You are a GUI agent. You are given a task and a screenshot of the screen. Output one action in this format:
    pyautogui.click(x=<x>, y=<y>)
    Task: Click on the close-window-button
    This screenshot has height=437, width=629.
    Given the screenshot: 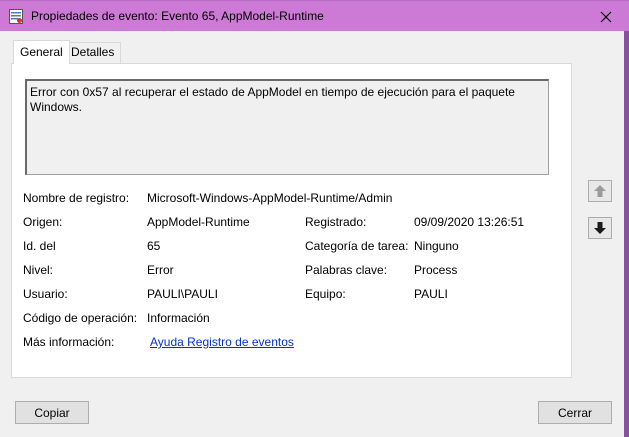 What is the action you would take?
    pyautogui.click(x=606, y=16)
    